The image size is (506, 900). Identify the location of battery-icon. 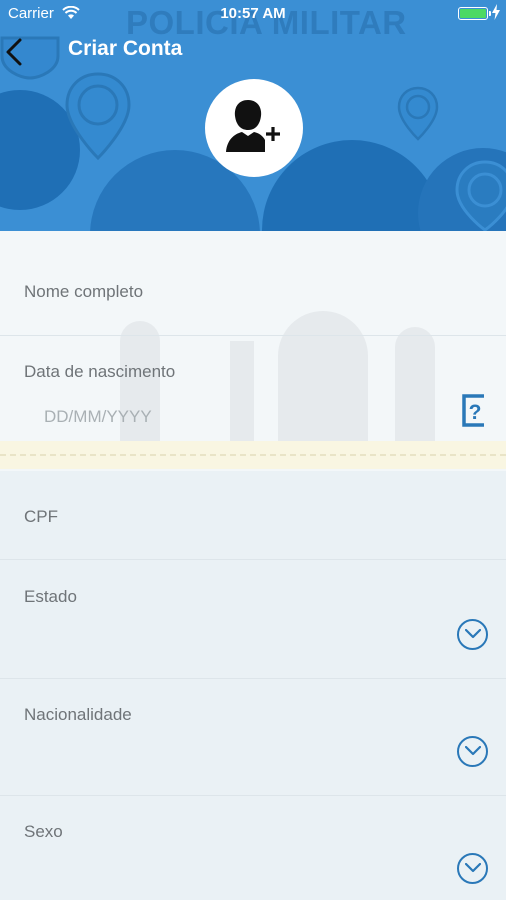
(474, 13).